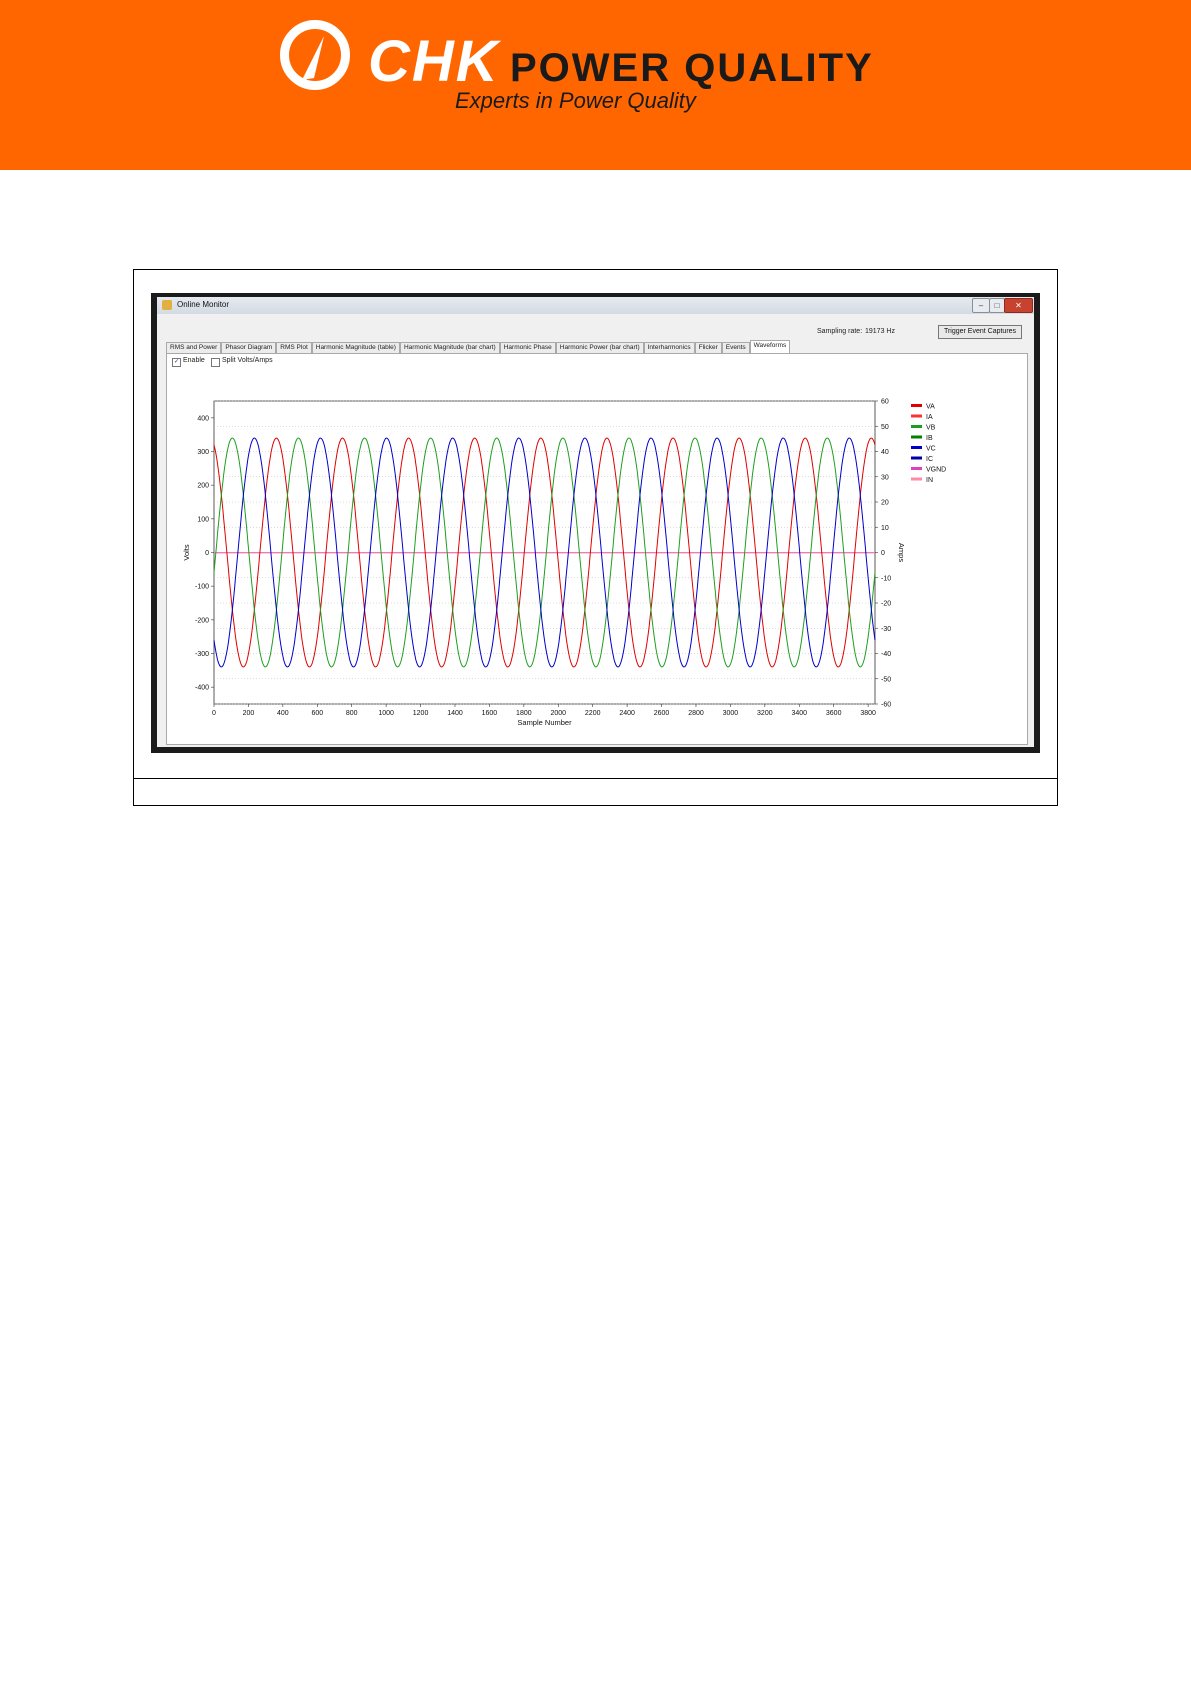 This screenshot has width=1191, height=1684. What do you see at coordinates (202, 654) in the screenshot?
I see `y-tick-label: -300` at bounding box center [202, 654].